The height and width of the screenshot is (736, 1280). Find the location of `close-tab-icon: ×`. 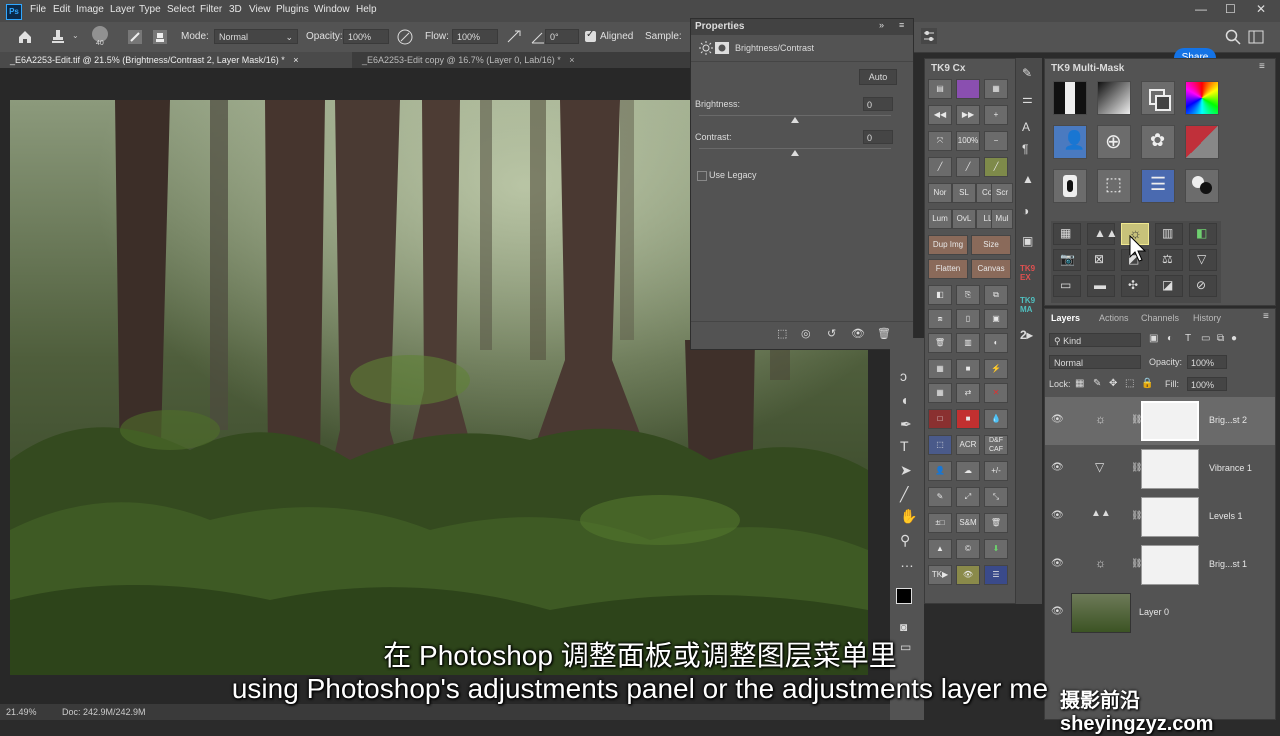

close-tab-icon: × is located at coordinates (571, 60).